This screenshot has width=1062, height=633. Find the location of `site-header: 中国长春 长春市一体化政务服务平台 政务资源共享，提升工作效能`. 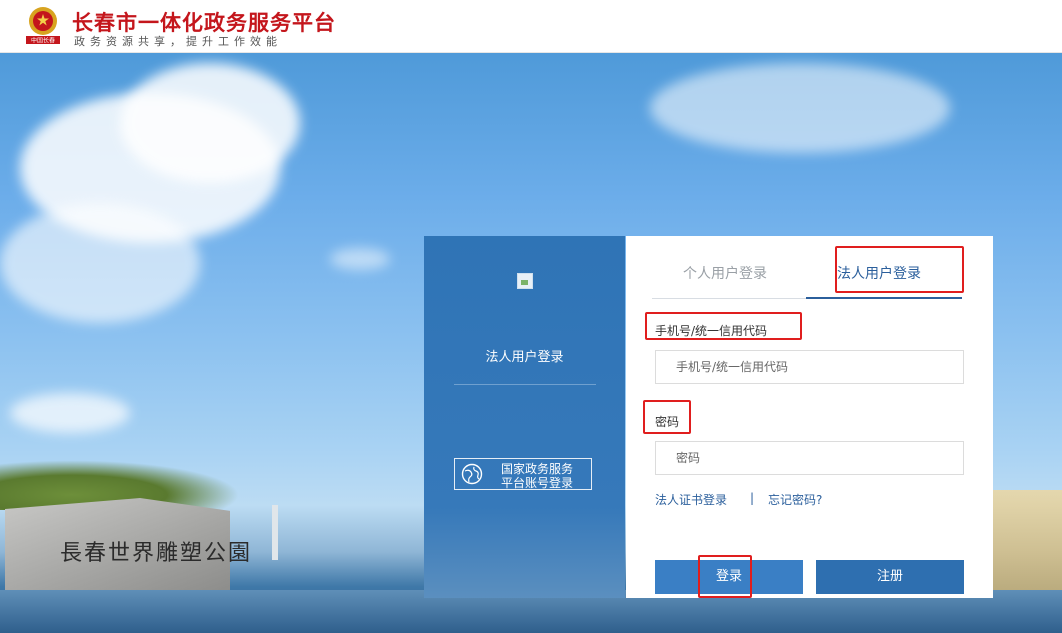

site-header: 中国长春 长春市一体化政务服务平台 政务资源共享，提升工作效能 is located at coordinates (531, 26).